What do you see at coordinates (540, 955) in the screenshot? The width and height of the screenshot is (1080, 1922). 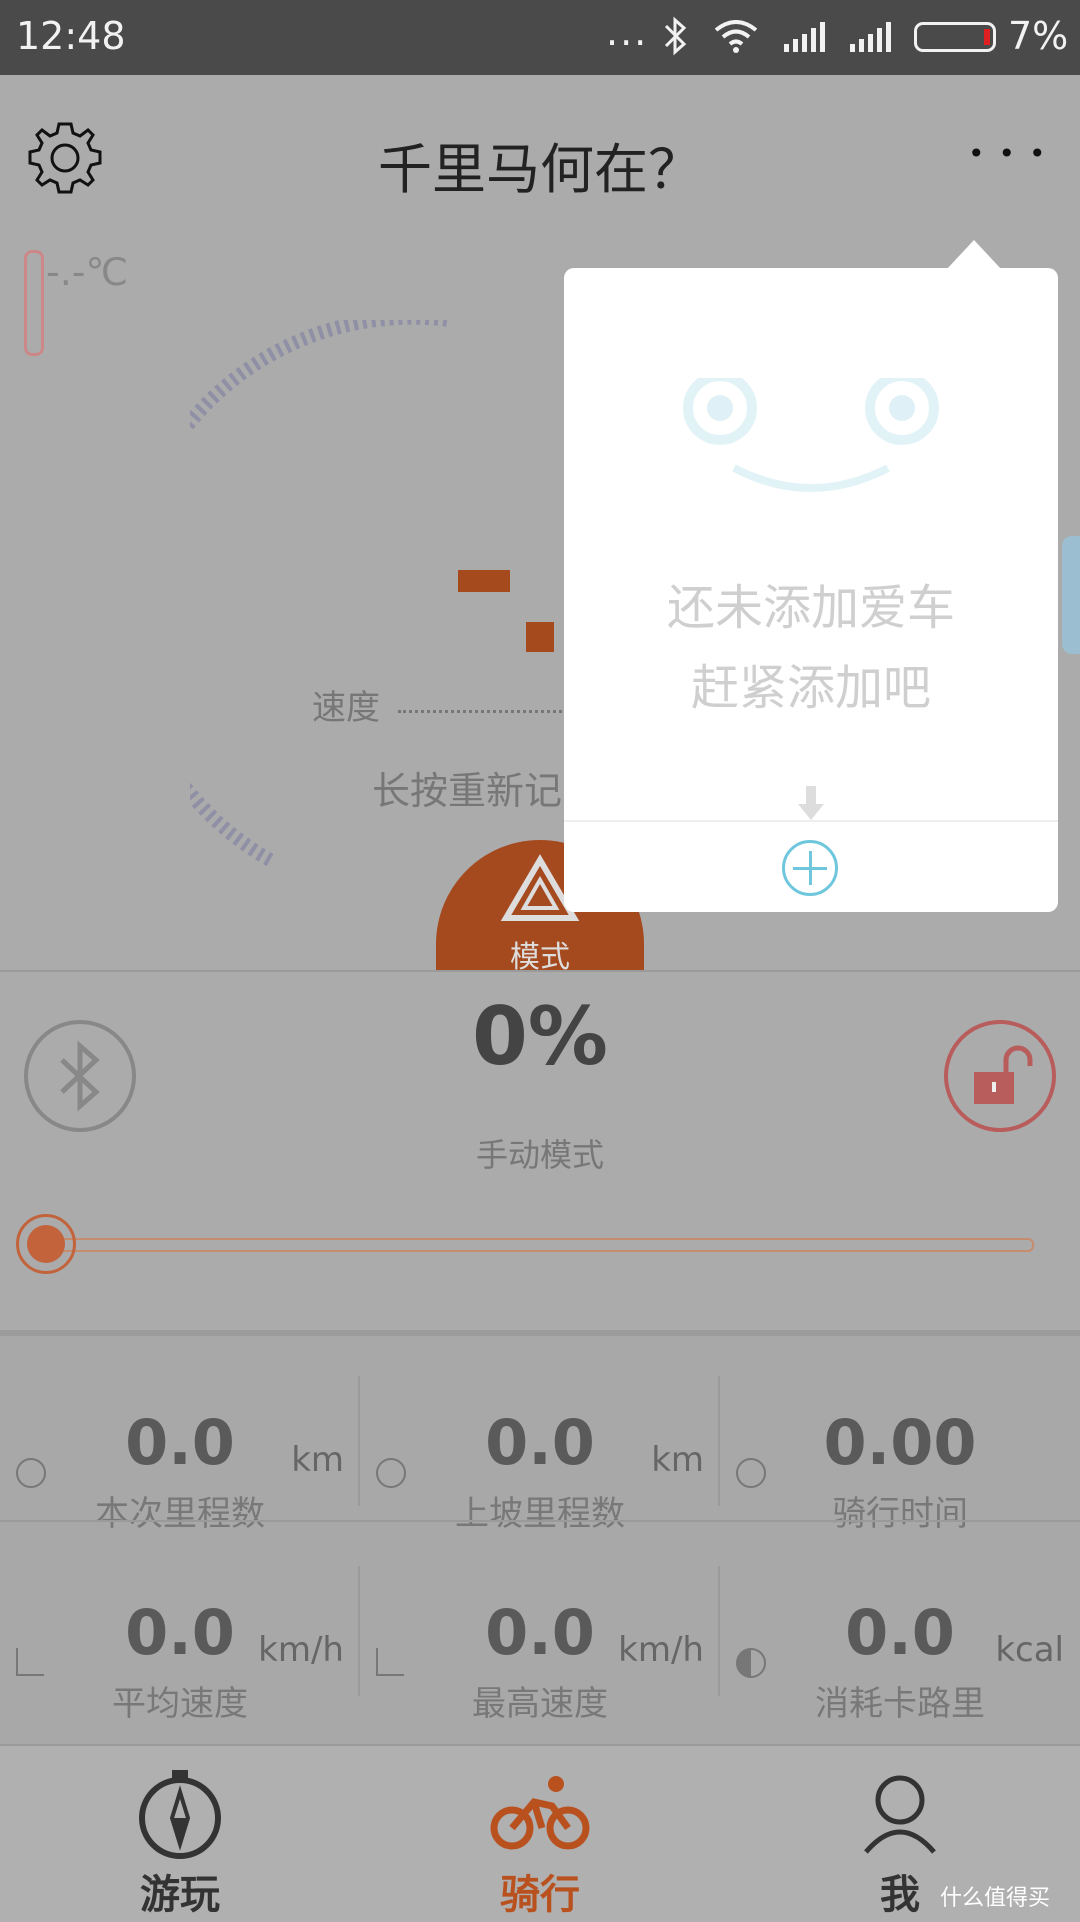 I see `mode-label: 模式` at bounding box center [540, 955].